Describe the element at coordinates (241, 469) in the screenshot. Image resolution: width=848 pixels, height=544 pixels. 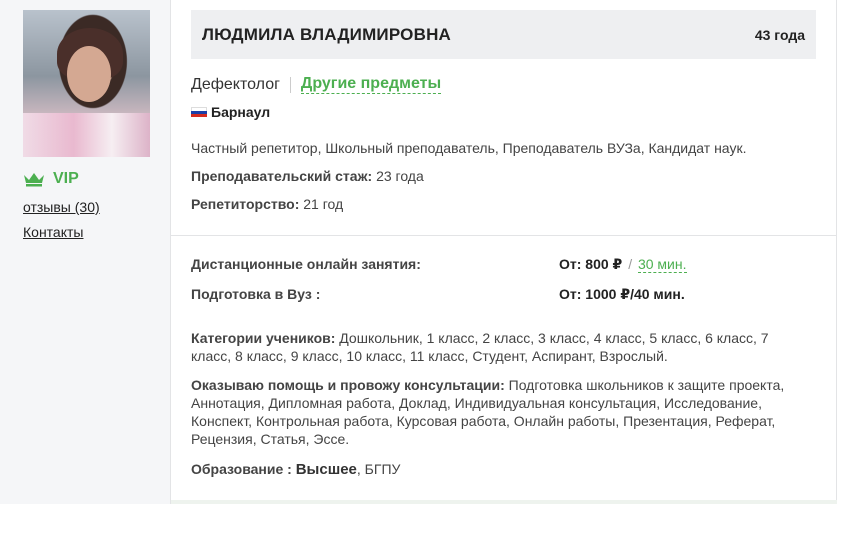
I see `education-label: Образование :` at that location.